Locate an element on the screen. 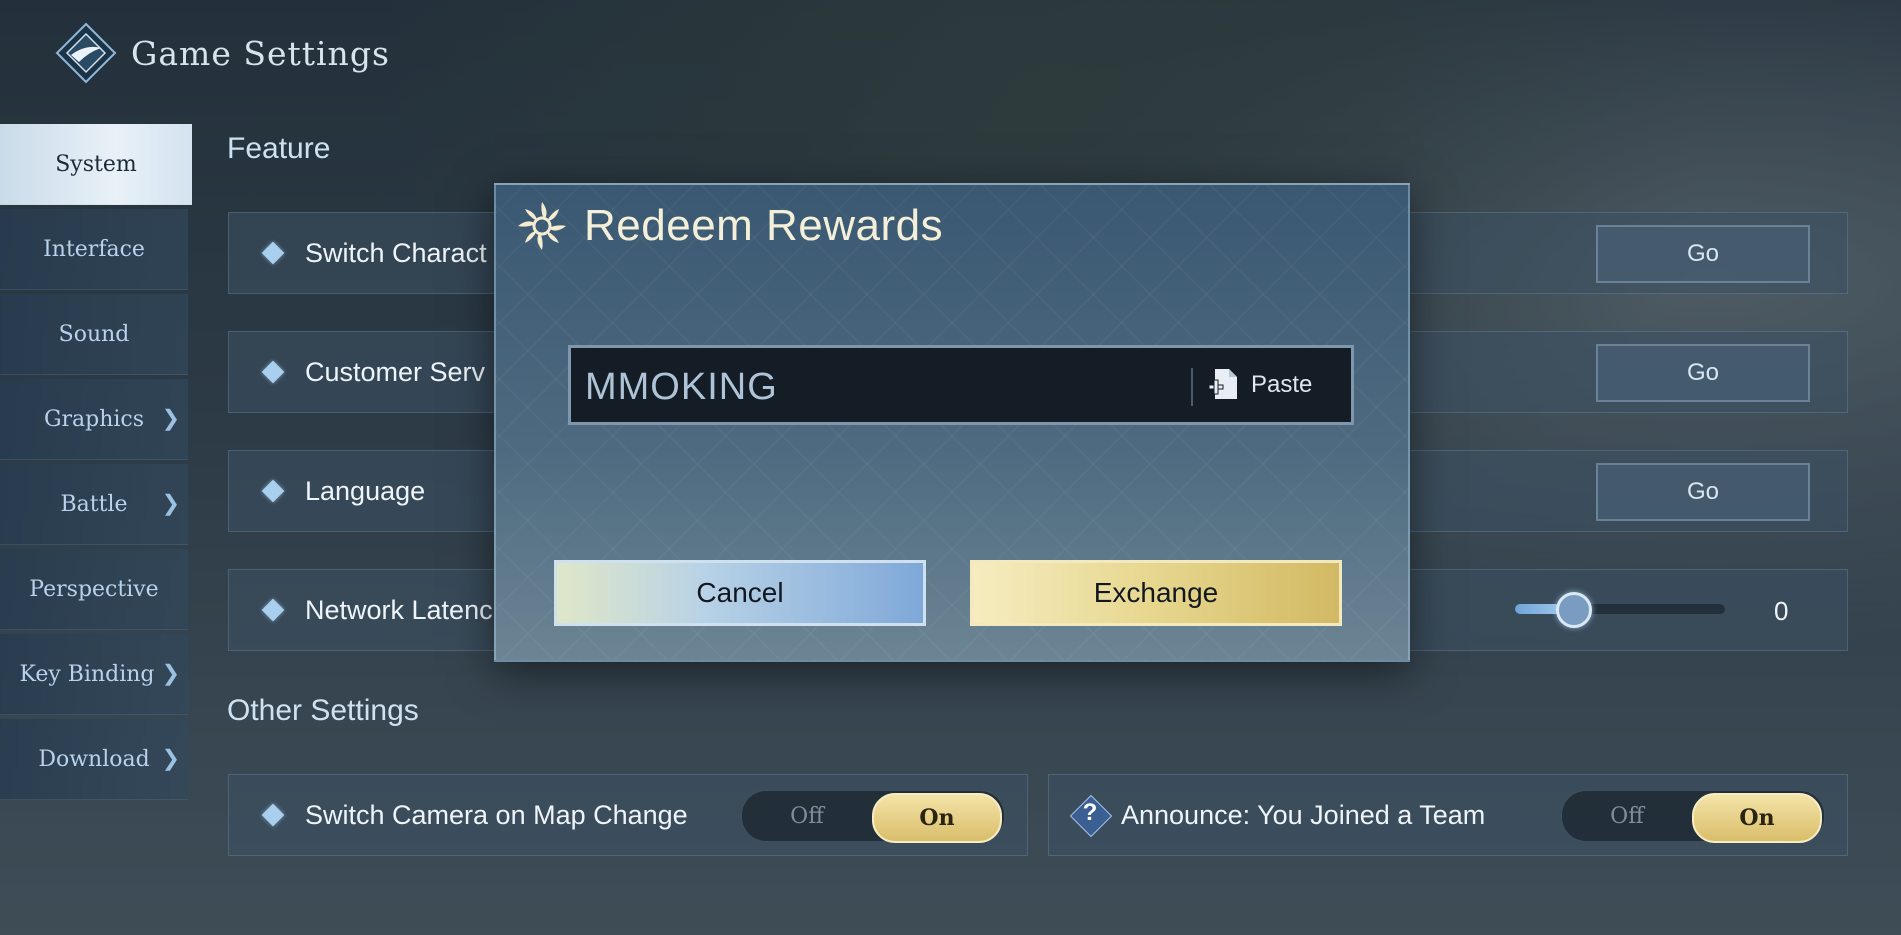 The height and width of the screenshot is (935, 1901). sidebar-item-perspective: Perspective is located at coordinates (94, 589).